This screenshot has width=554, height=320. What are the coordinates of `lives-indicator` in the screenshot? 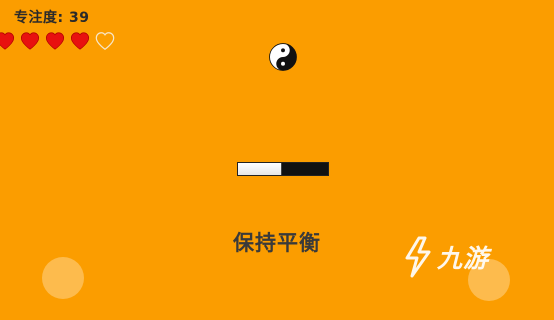 It's located at (58, 41).